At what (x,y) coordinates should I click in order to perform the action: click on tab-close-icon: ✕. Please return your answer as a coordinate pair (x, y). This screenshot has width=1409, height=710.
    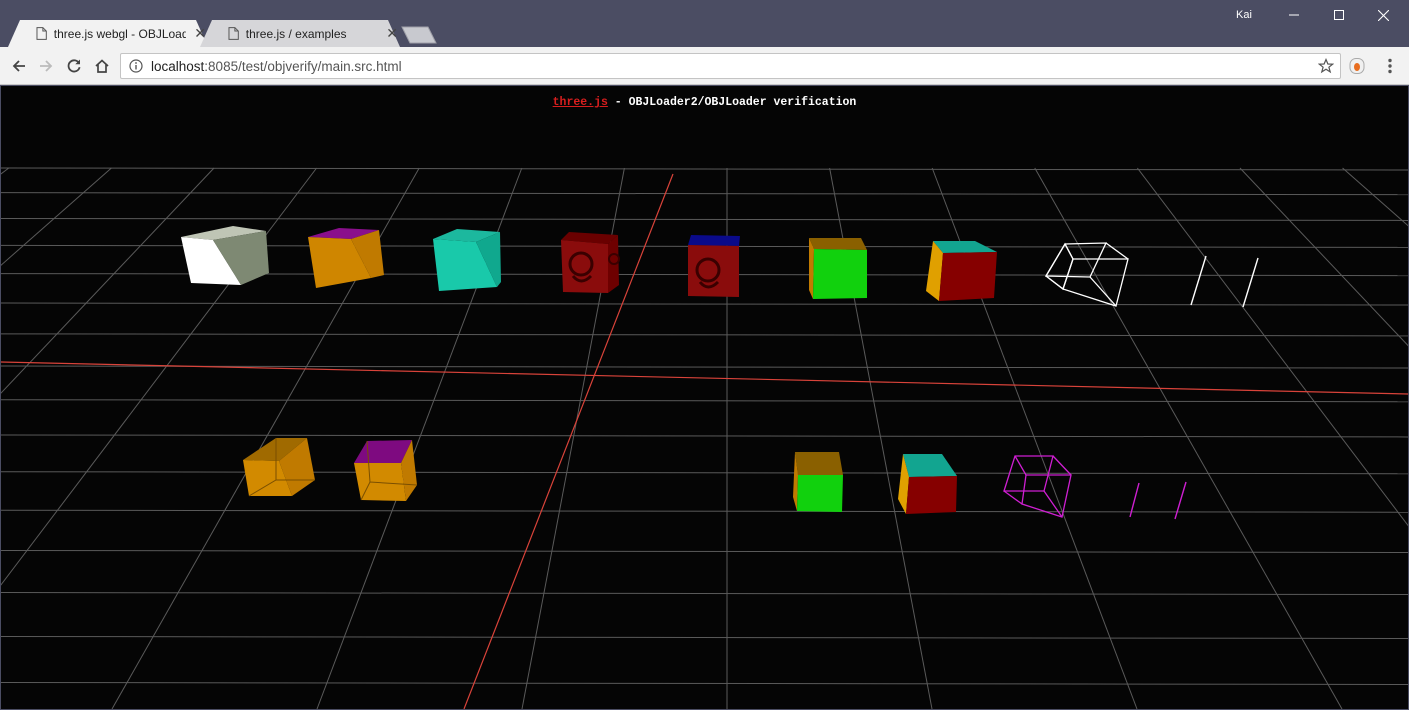
    Looking at the image, I should click on (392, 33).